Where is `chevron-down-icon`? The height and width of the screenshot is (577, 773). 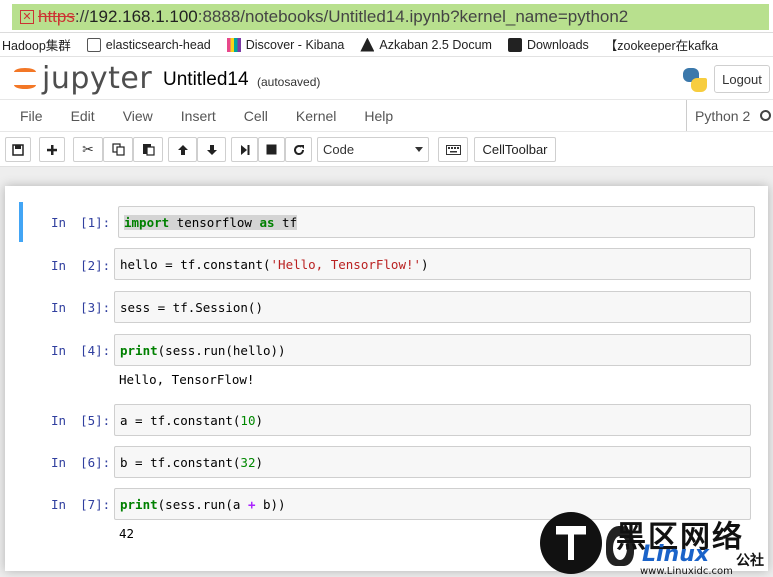
chevron-down-icon is located at coordinates (419, 149).